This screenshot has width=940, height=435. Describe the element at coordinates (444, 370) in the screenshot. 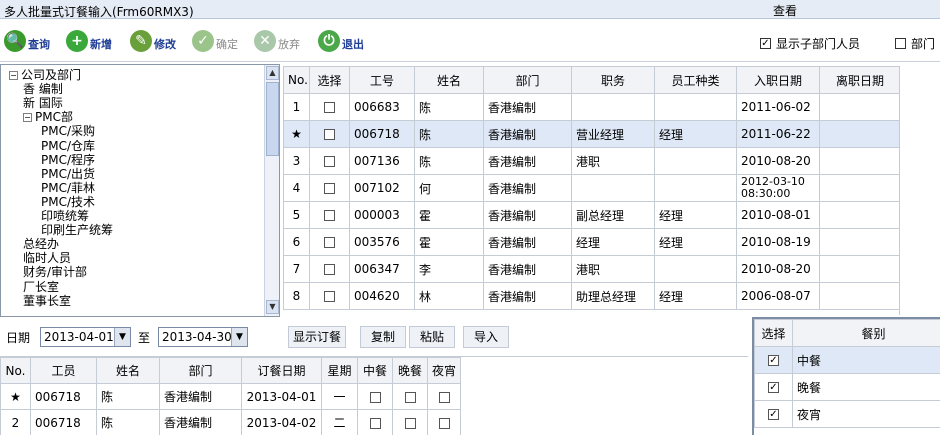

I see `column-header: 夜宵` at that location.